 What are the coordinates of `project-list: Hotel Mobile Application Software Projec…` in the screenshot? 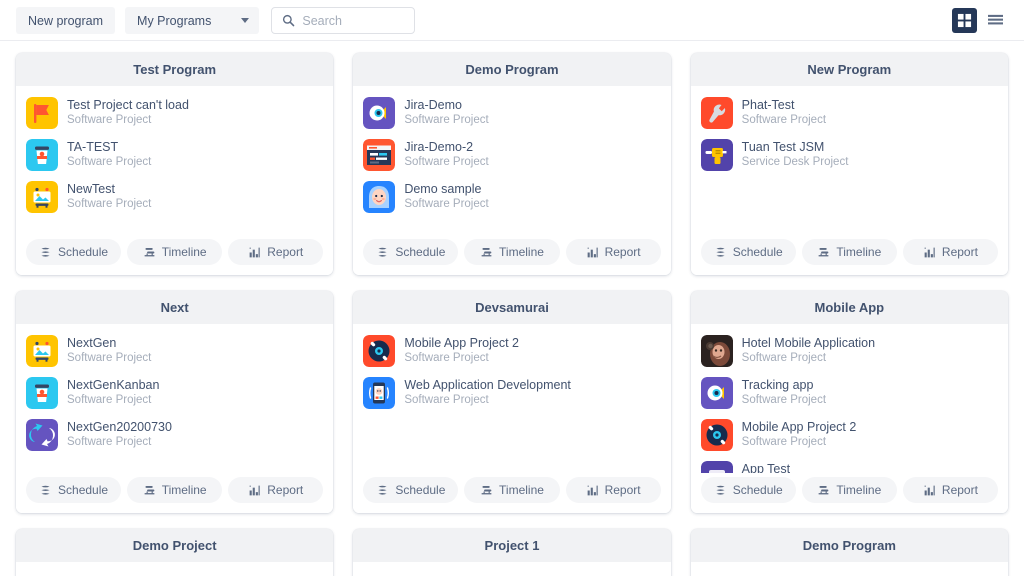 It's located at (849, 398).